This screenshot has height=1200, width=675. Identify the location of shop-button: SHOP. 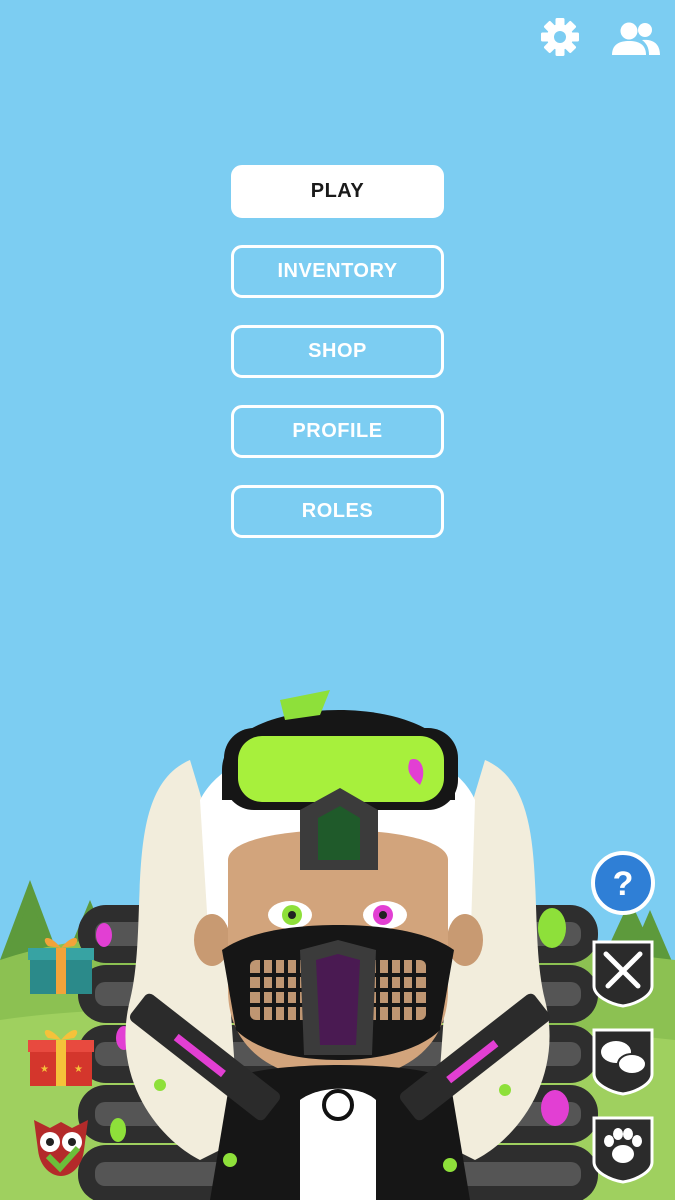
(337, 351).